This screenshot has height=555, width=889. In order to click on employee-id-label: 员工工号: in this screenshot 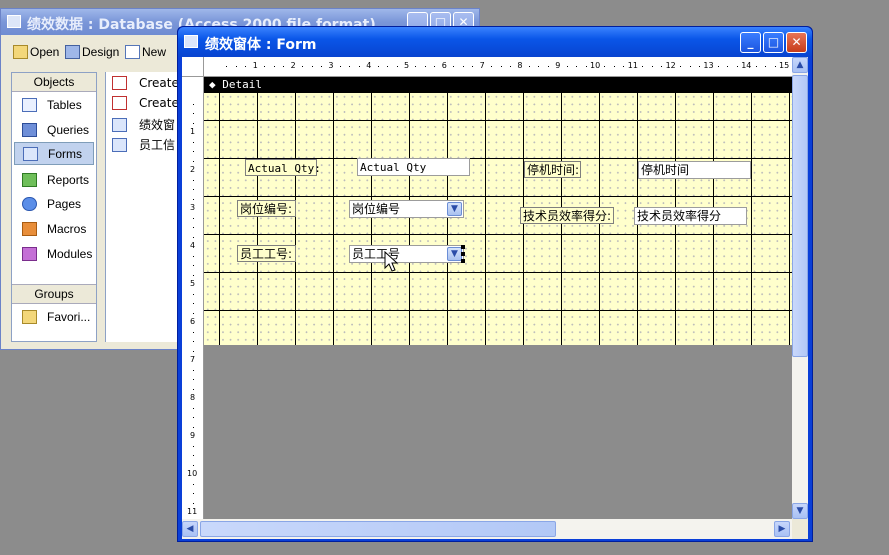, I will do `click(266, 253)`.